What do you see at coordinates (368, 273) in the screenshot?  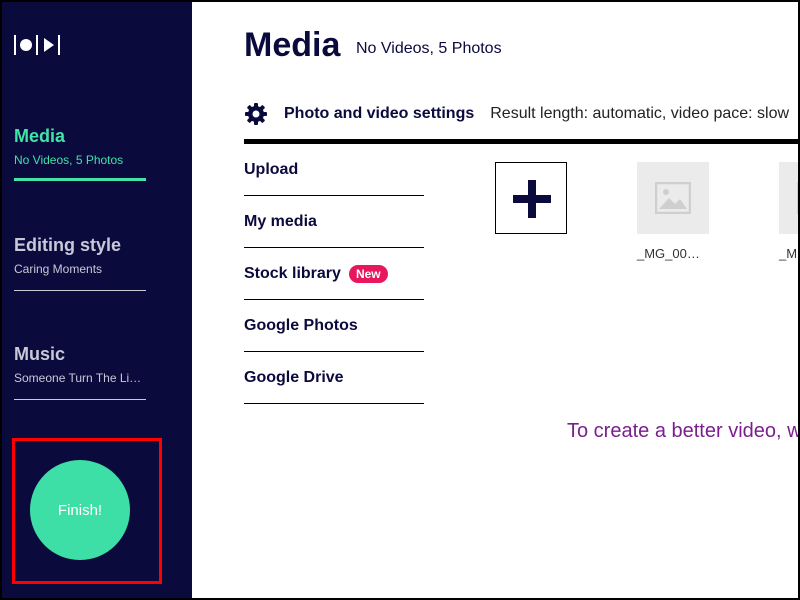 I see `new-badge: New` at bounding box center [368, 273].